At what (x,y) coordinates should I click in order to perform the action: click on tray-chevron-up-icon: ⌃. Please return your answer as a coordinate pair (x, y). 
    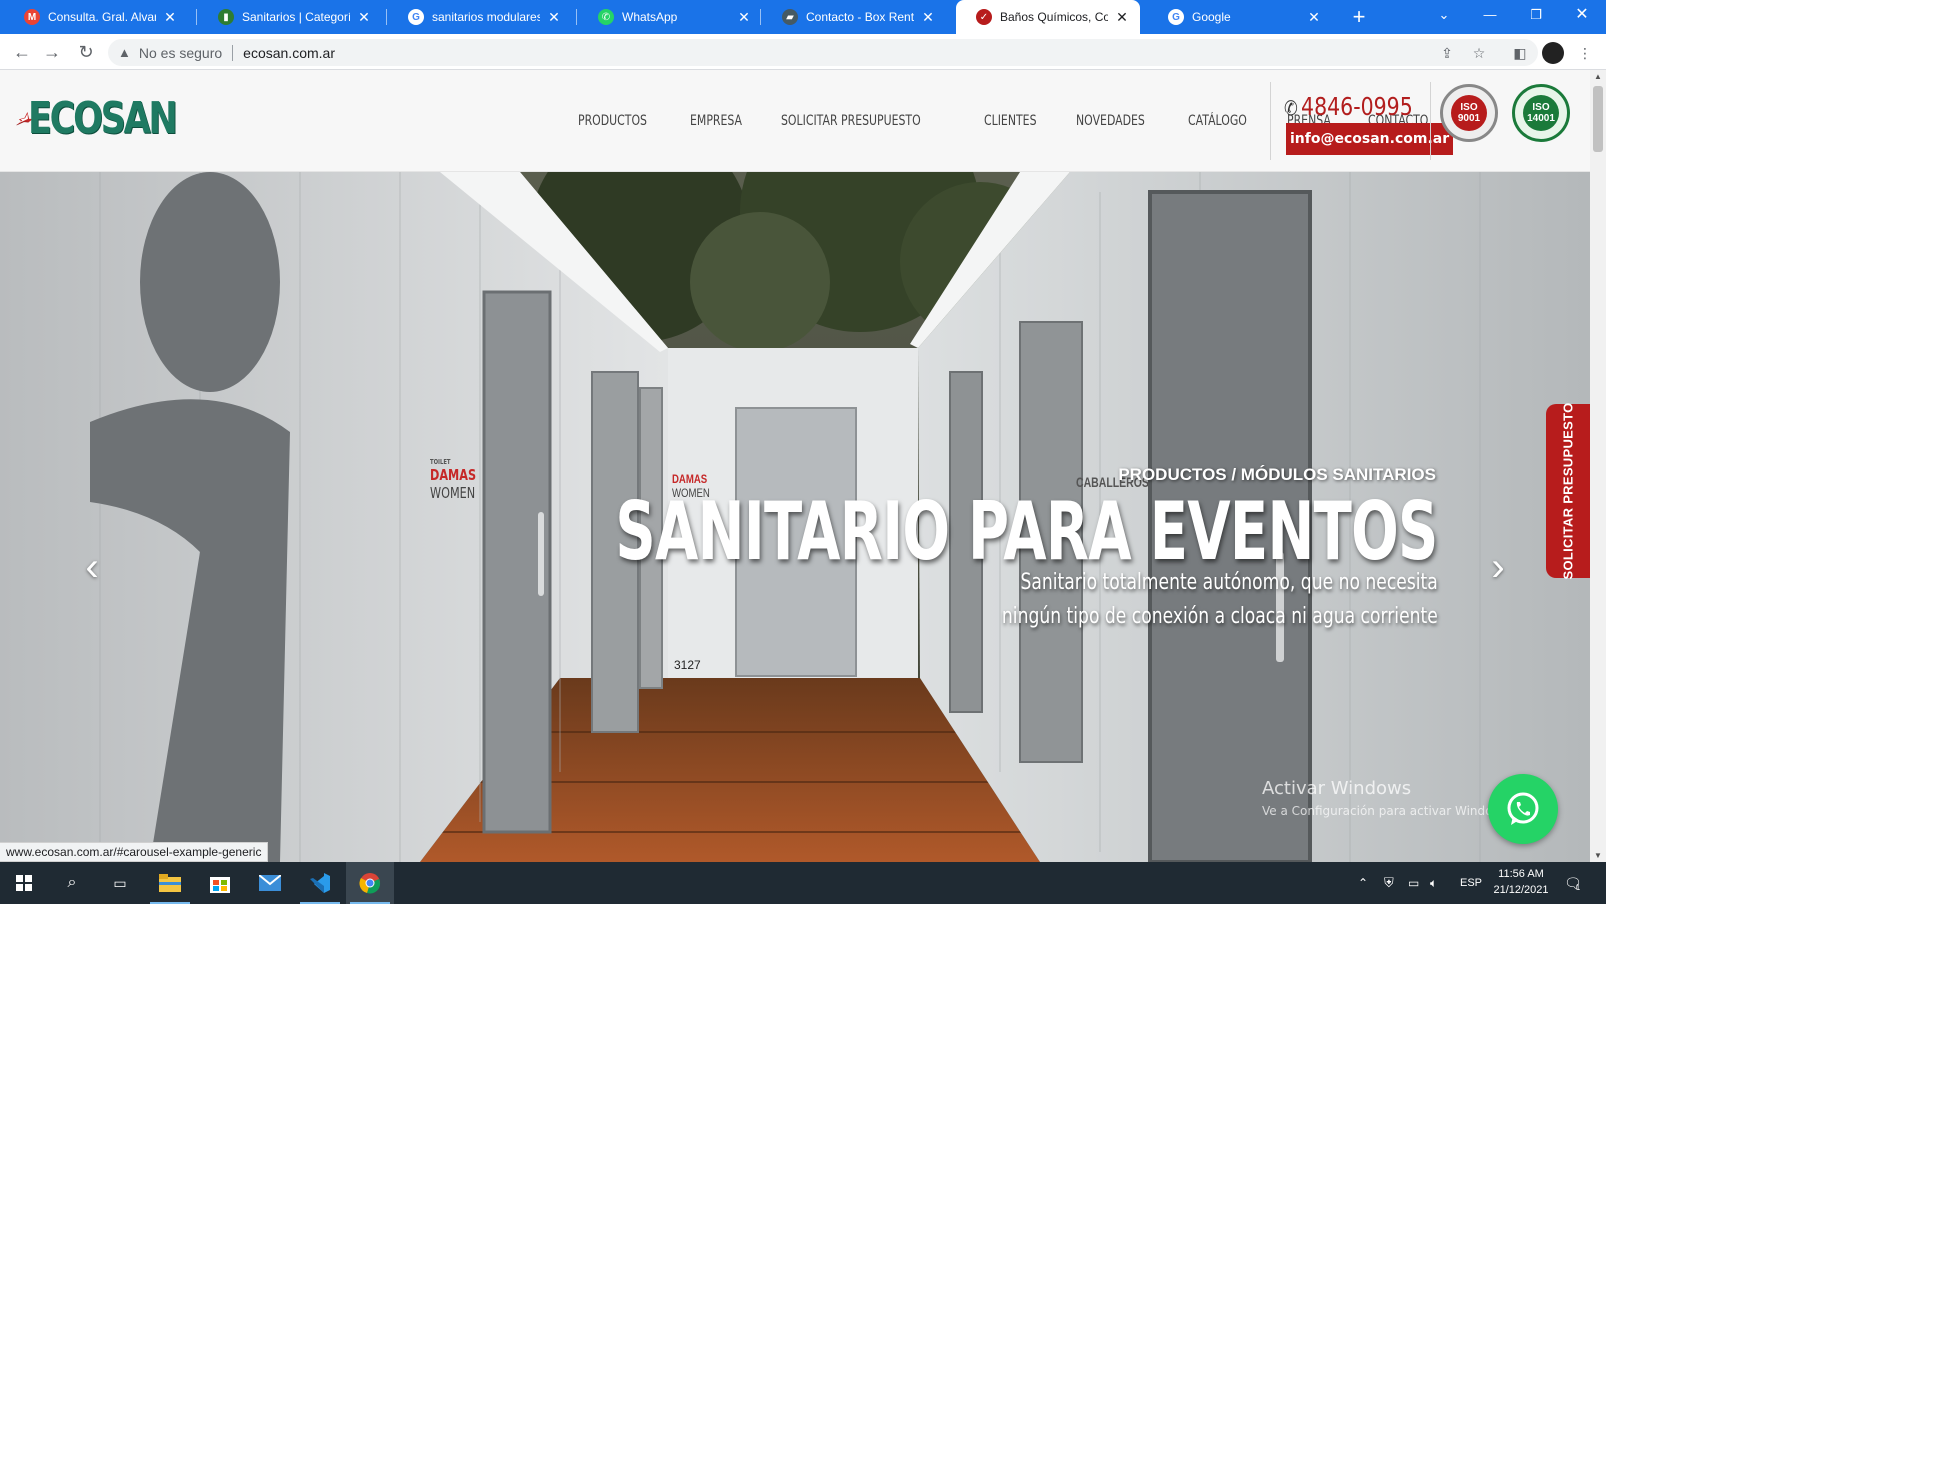
    Looking at the image, I should click on (1363, 883).